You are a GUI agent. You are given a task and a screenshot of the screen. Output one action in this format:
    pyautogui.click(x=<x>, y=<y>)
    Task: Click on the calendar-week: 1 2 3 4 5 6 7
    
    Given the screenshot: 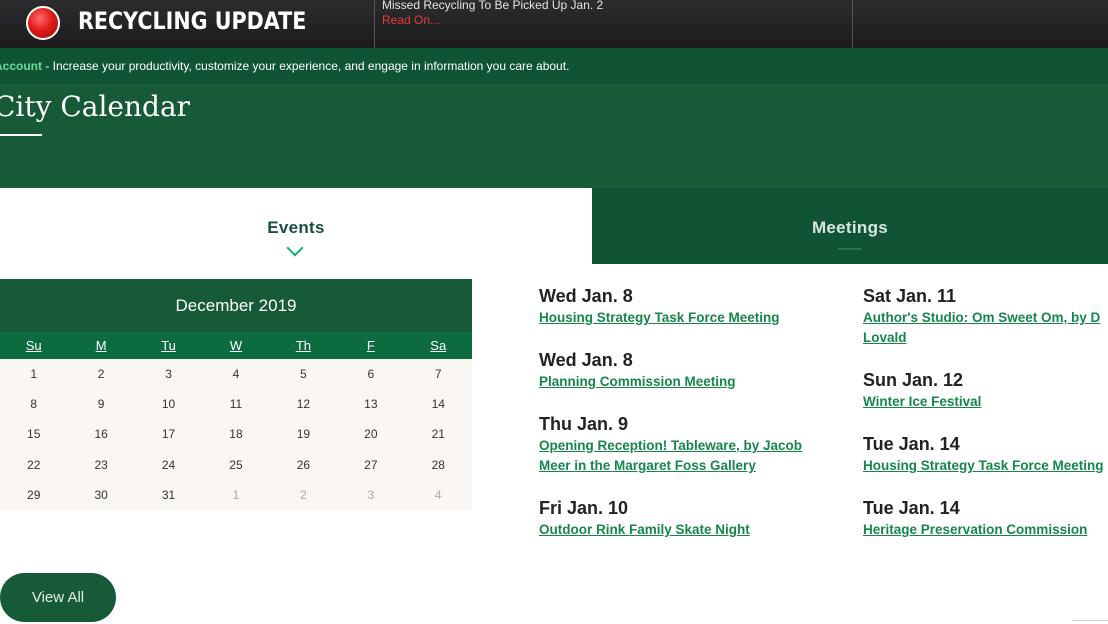 What is the action you would take?
    pyautogui.click(x=236, y=374)
    